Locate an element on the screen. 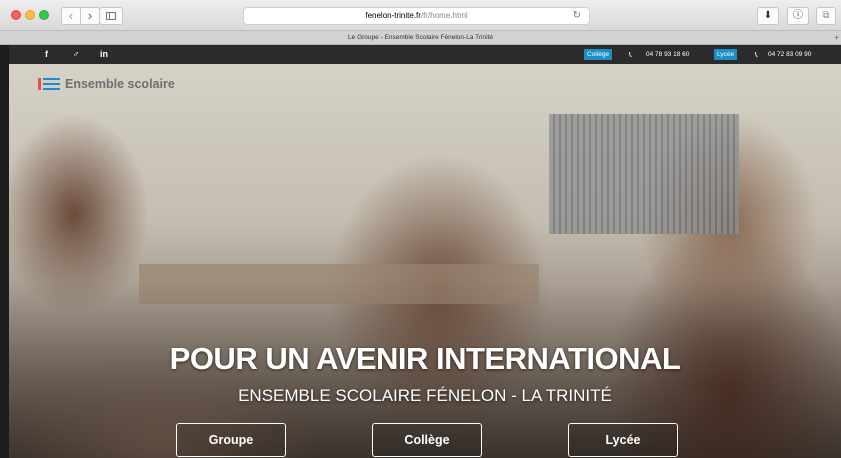 The image size is (841, 458). tabs-overview-button: ⧉ is located at coordinates (826, 16).